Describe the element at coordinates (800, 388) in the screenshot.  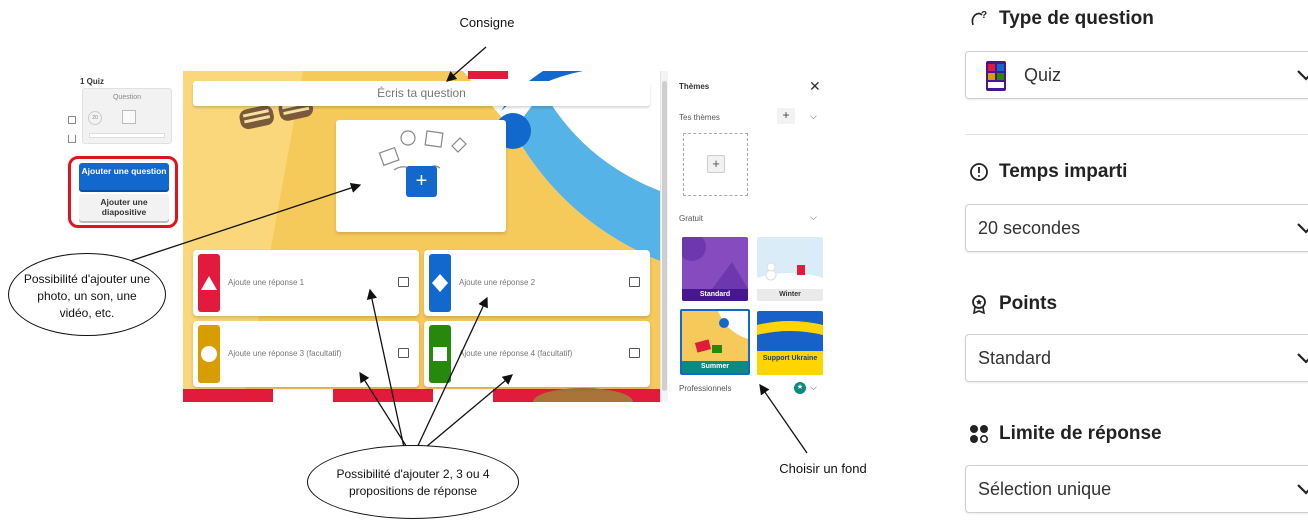
I see `pro-star-icon: ★` at that location.